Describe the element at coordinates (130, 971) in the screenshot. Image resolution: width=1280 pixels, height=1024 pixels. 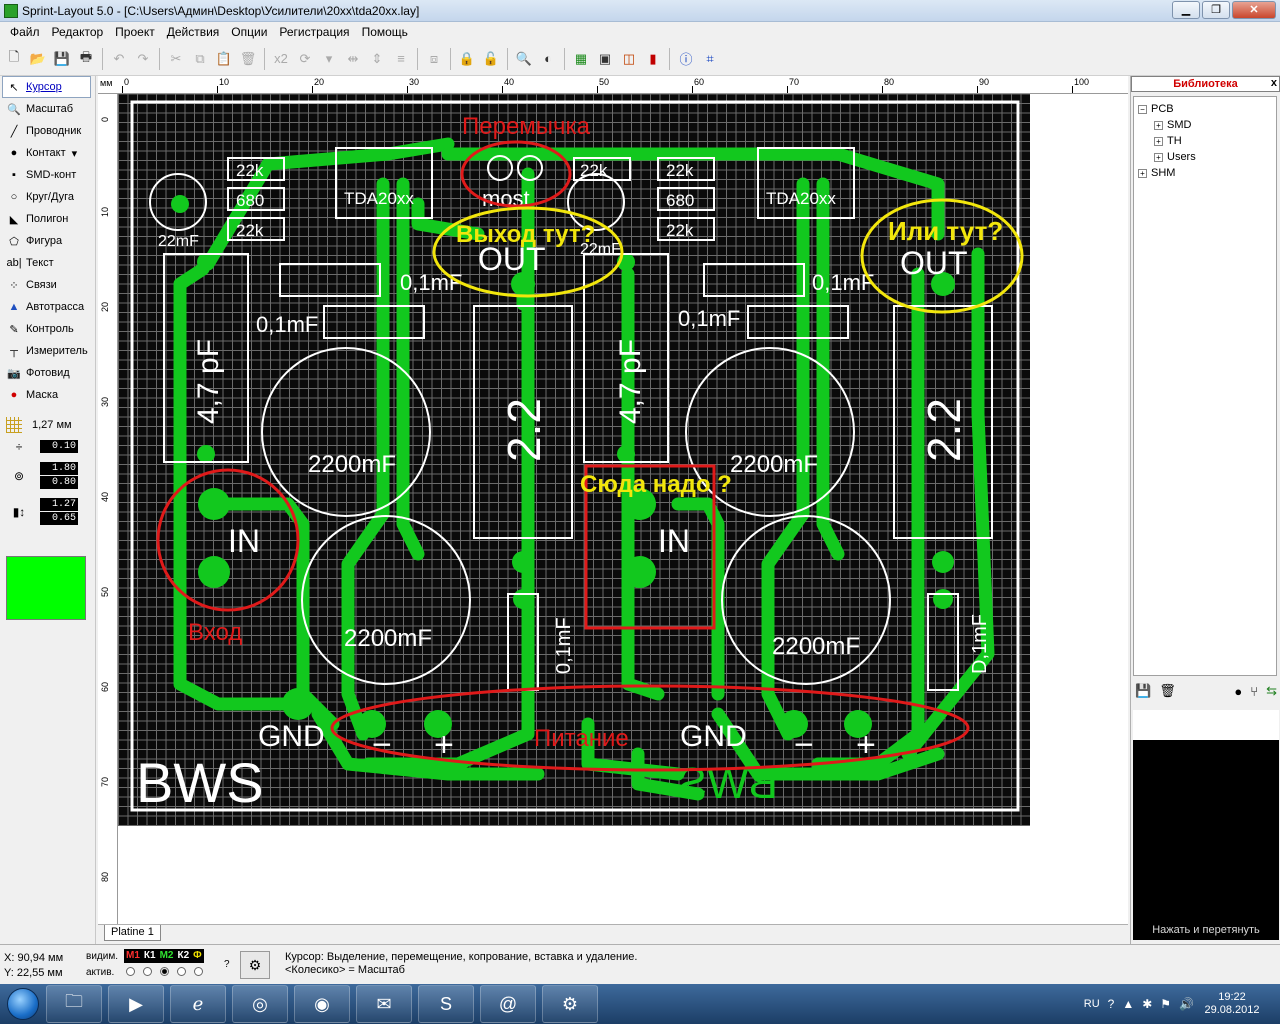
I see `radio-m1` at that location.